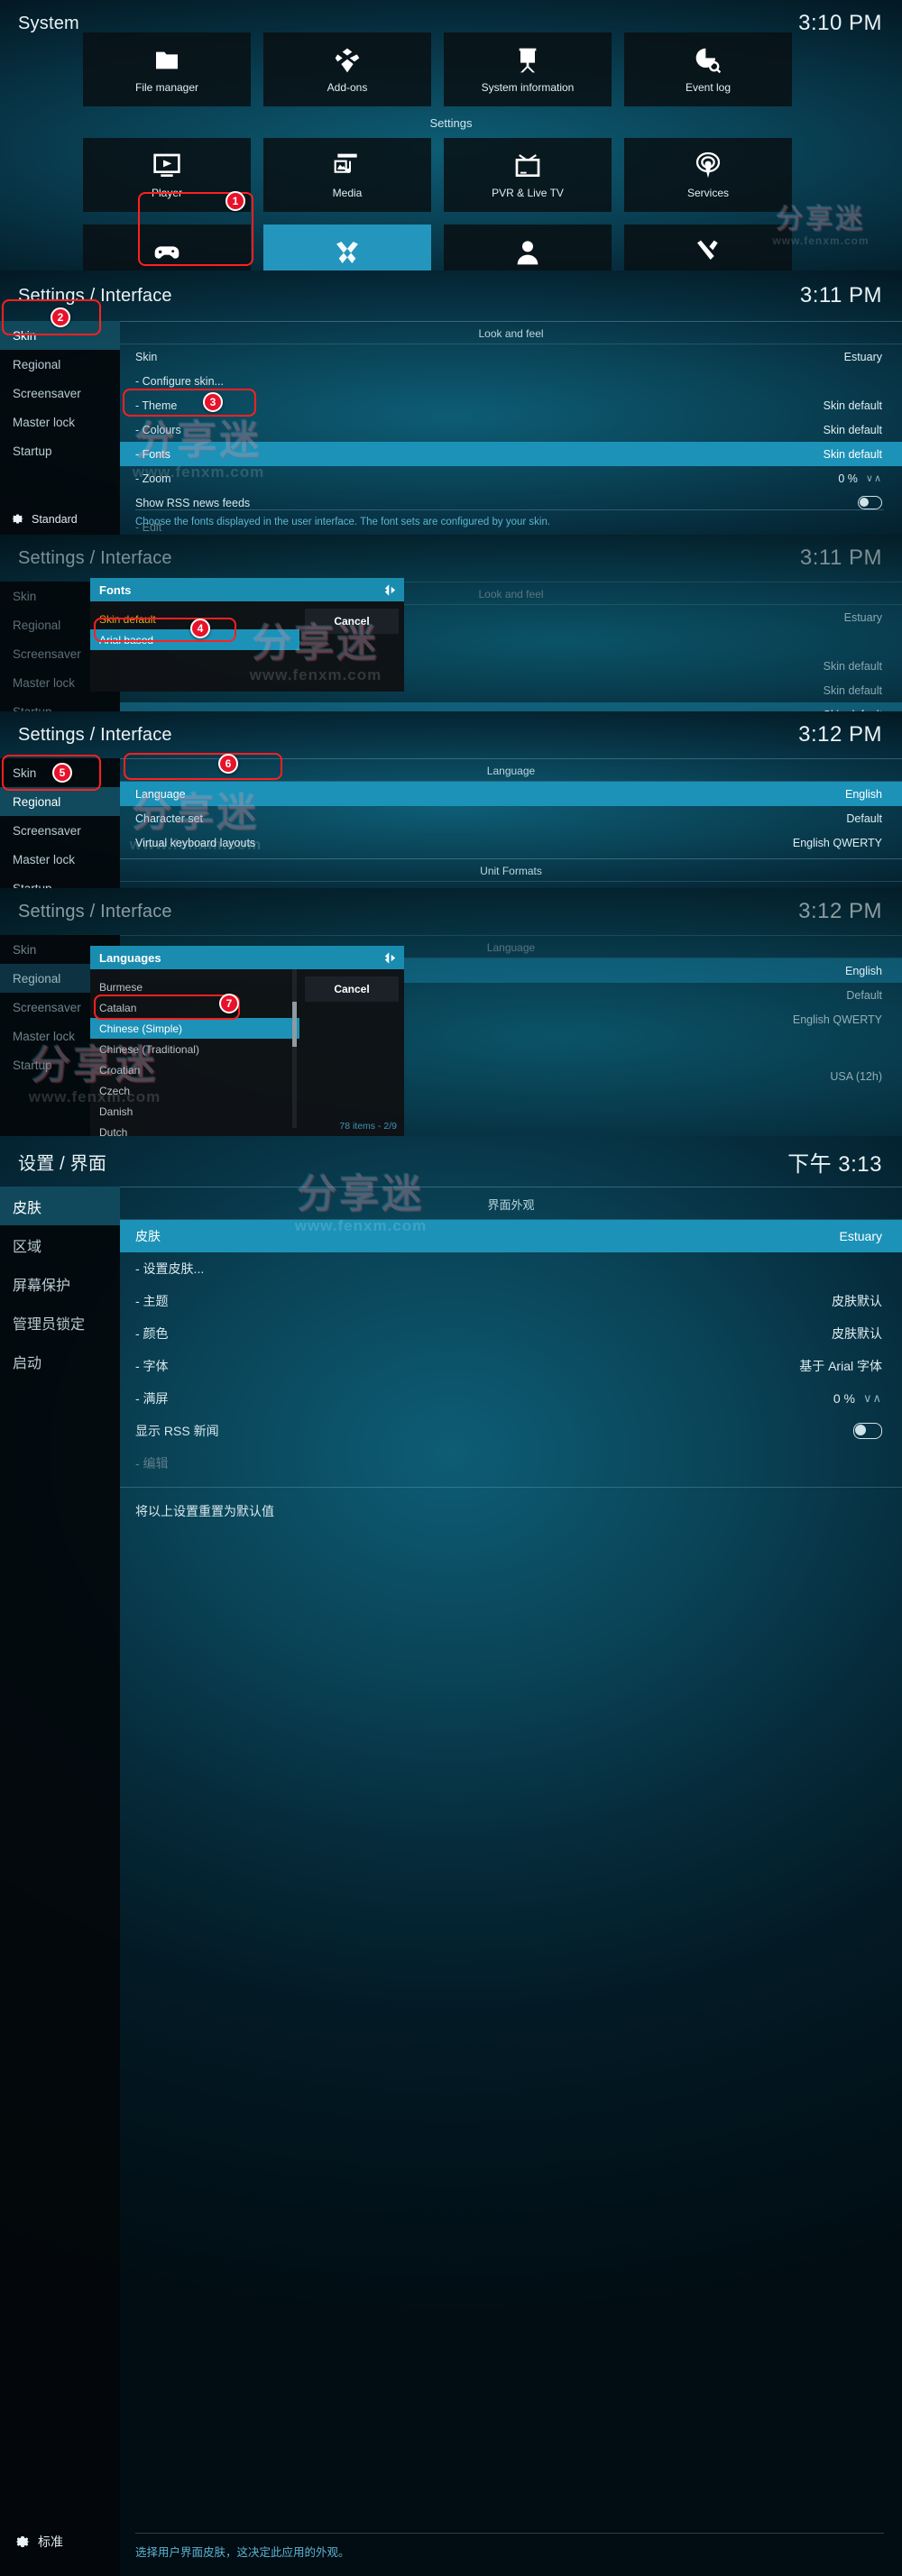  What do you see at coordinates (152, 1463) in the screenshot?
I see `setting-label: - 编辑` at bounding box center [152, 1463].